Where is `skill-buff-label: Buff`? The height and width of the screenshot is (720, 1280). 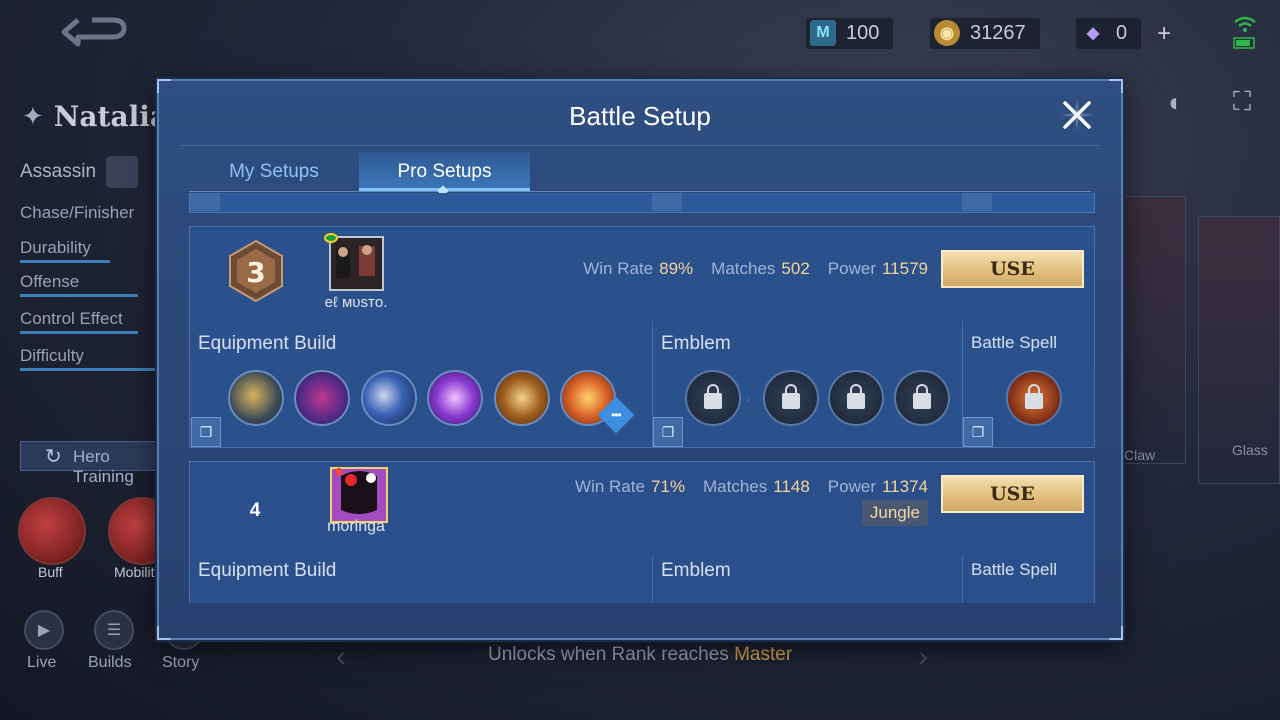 skill-buff-label: Buff is located at coordinates (50, 572).